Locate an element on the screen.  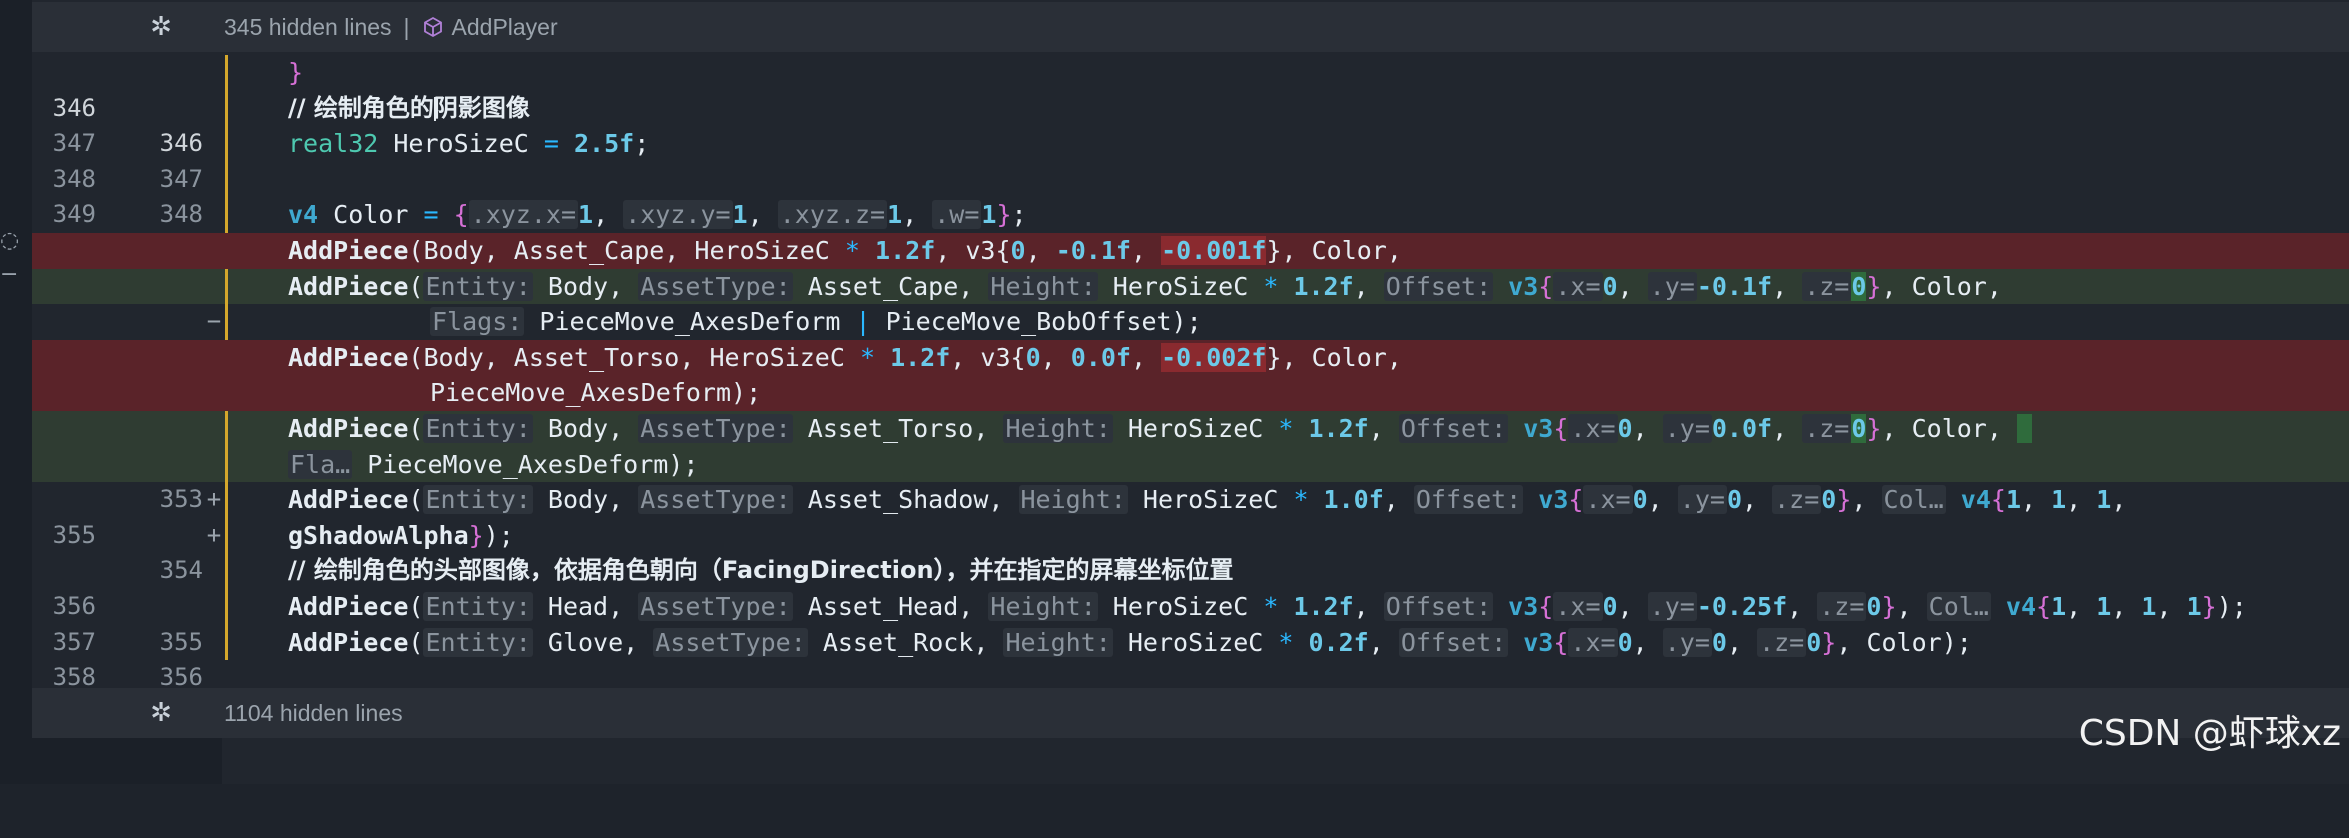
code-line: 346 346 } is located at coordinates (1190, 106).